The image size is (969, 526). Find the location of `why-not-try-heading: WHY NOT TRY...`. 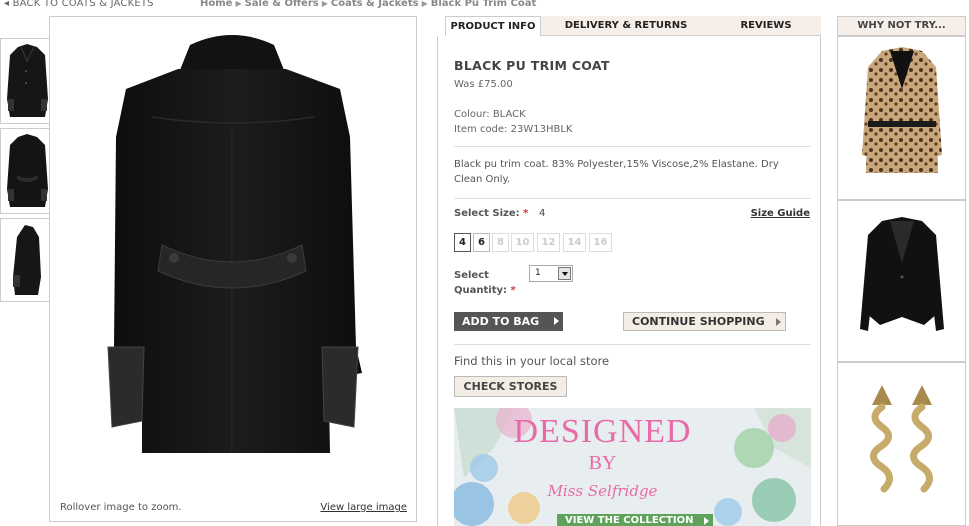

why-not-try-heading: WHY NOT TRY... is located at coordinates (901, 26).